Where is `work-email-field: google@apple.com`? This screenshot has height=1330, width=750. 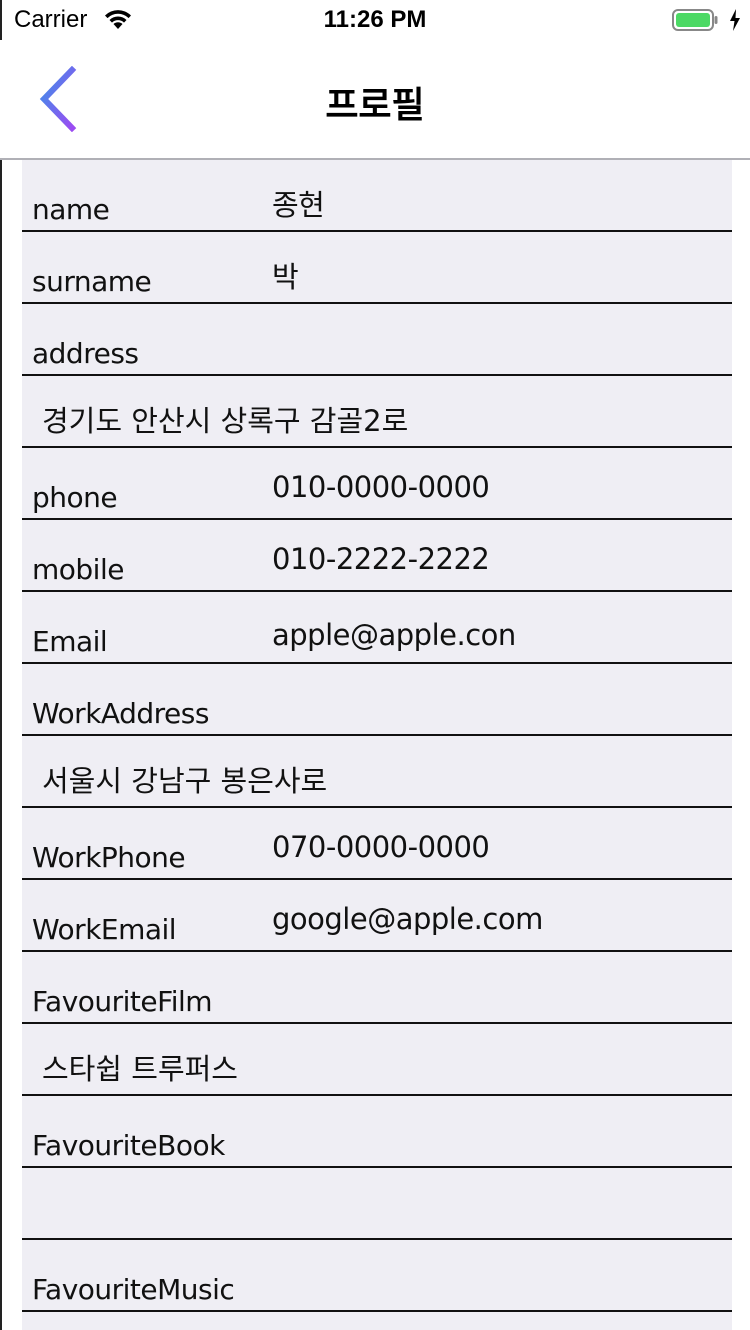 work-email-field: google@apple.com is located at coordinates (407, 919).